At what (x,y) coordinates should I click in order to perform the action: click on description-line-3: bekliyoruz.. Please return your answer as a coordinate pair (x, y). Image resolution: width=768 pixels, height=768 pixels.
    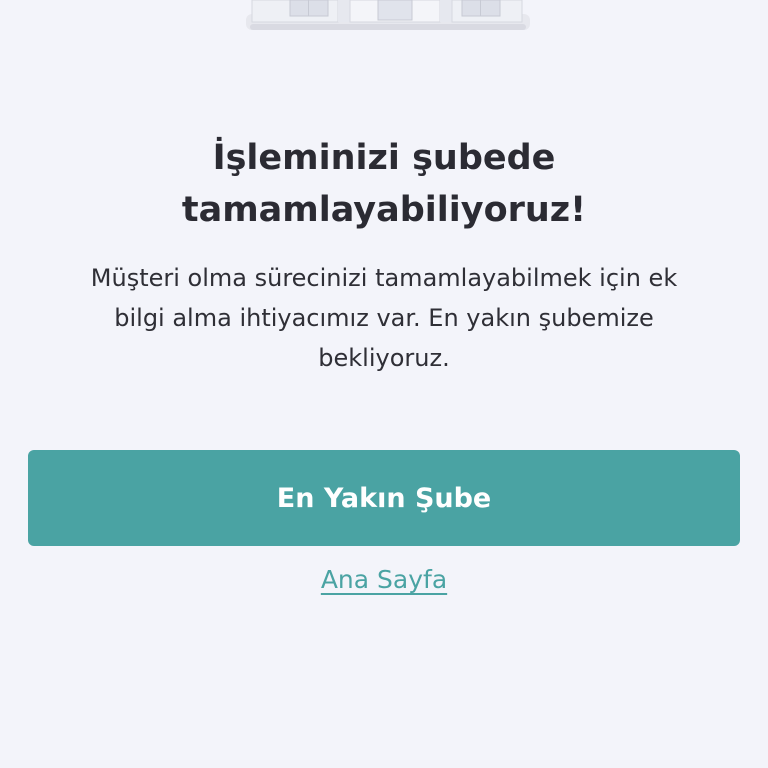
    Looking at the image, I should click on (384, 358).